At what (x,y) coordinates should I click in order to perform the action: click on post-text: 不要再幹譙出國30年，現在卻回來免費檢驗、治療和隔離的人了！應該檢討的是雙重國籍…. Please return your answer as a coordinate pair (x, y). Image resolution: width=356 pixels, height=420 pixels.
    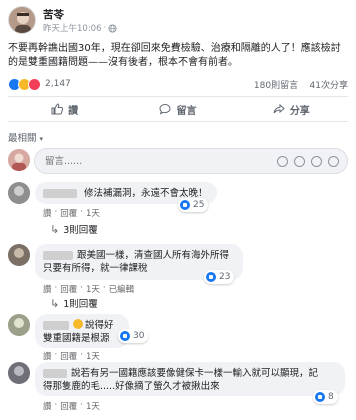
    Looking at the image, I should click on (174, 55).